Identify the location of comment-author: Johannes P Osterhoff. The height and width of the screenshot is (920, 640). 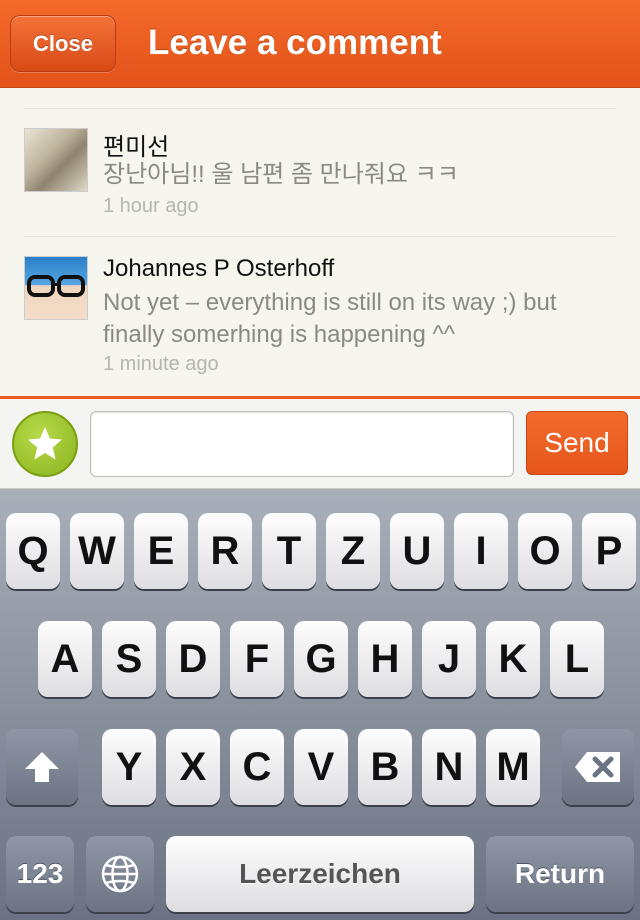
(219, 268).